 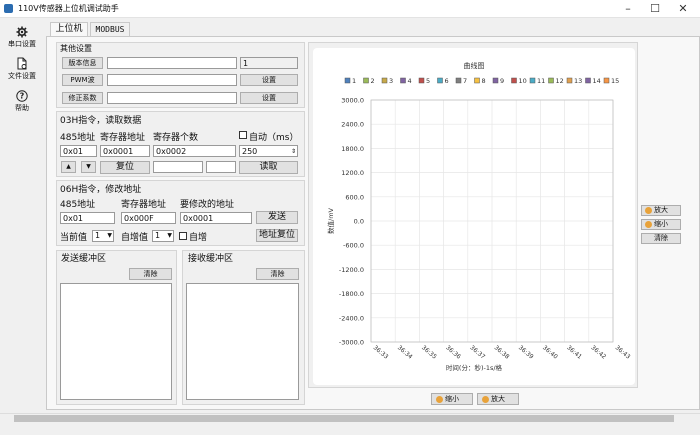 I want to click on zoom-in-bottom-button: 放大, so click(x=498, y=399).